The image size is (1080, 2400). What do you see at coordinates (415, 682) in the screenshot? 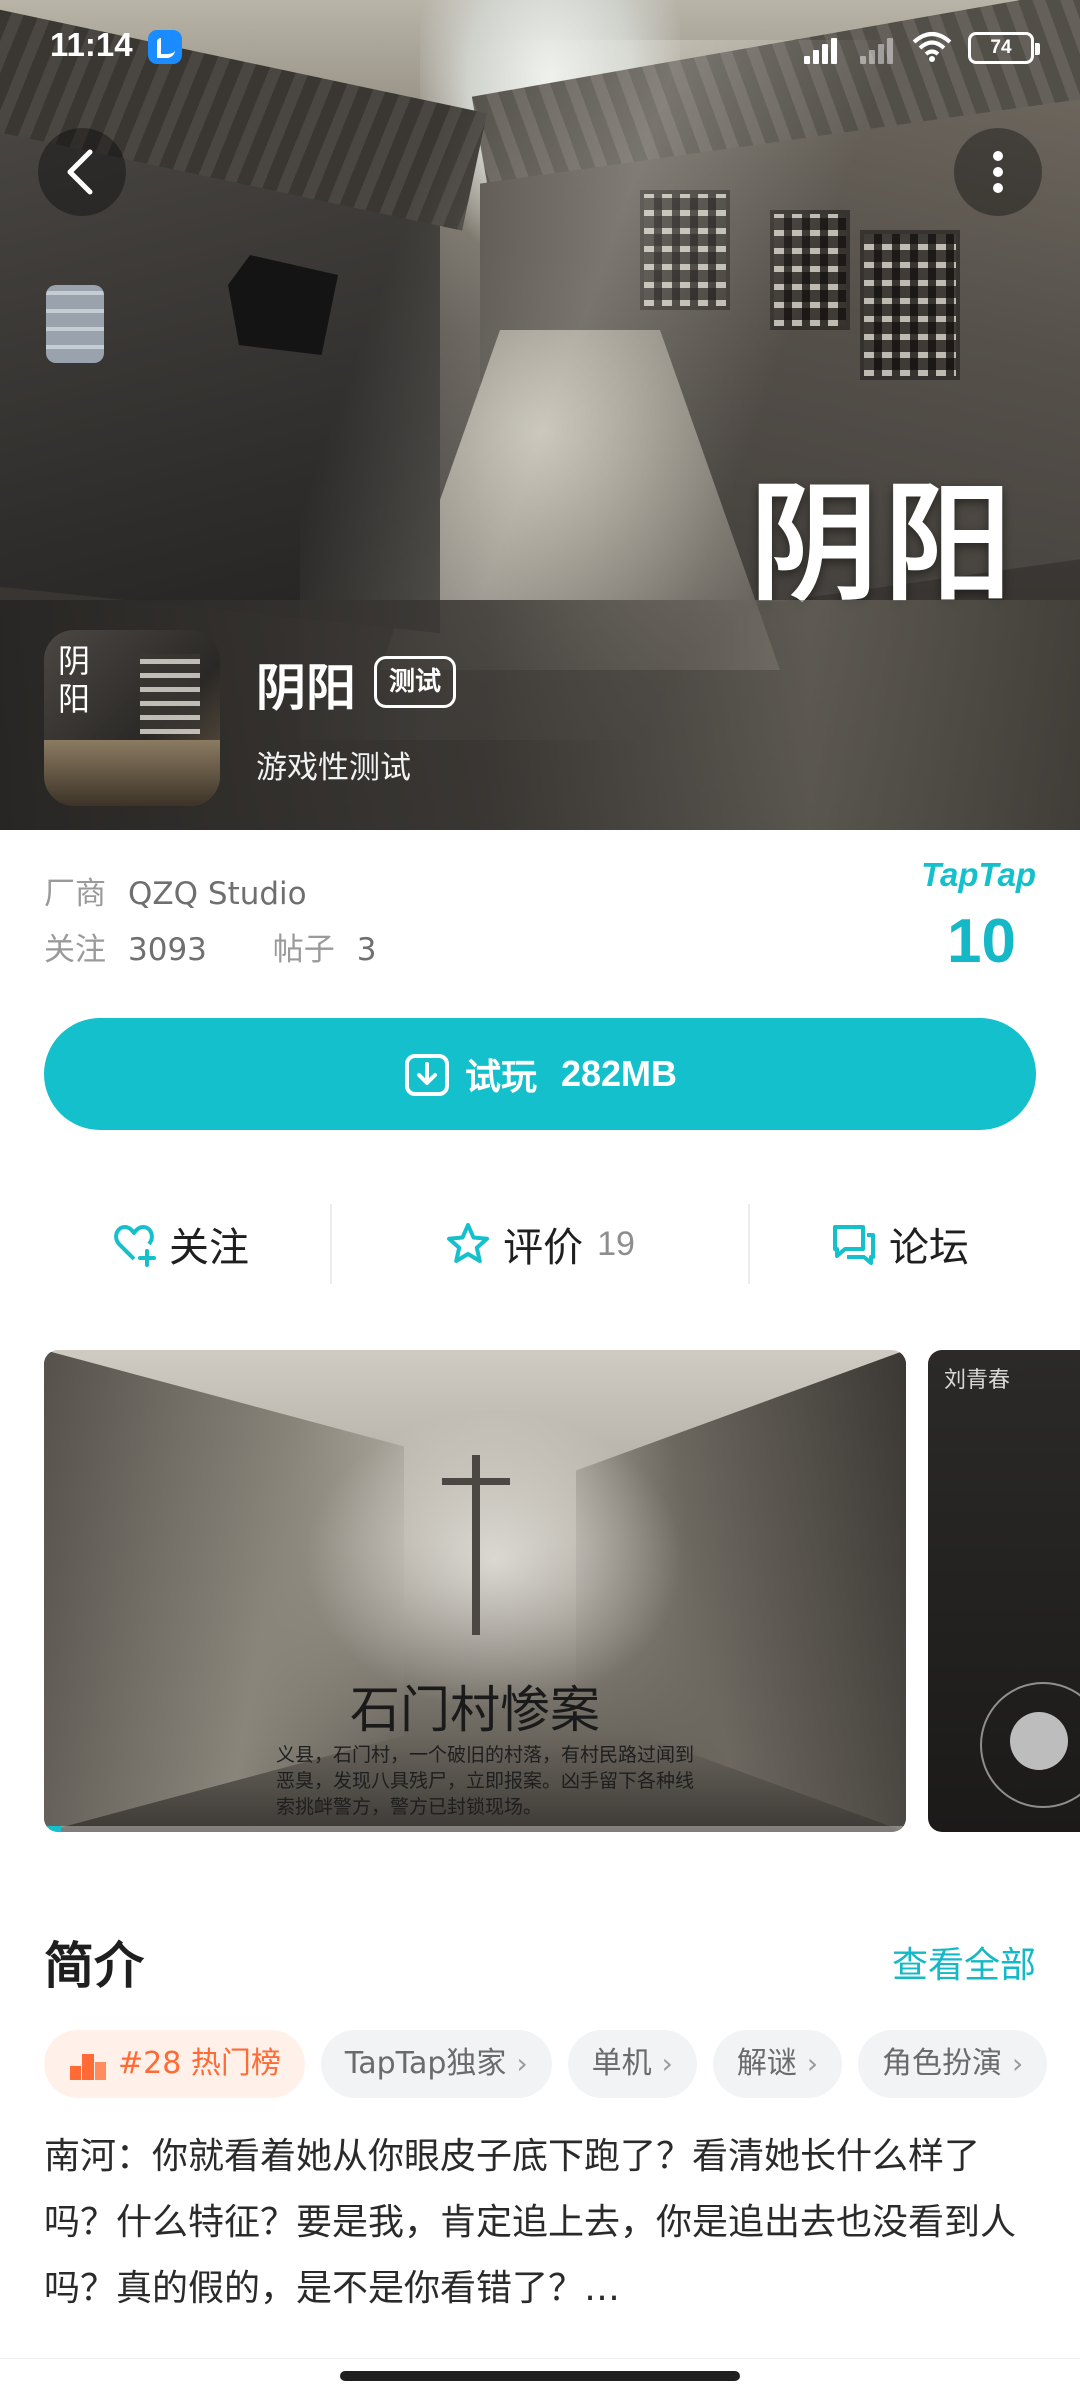
I see `test-badge: 测试` at bounding box center [415, 682].